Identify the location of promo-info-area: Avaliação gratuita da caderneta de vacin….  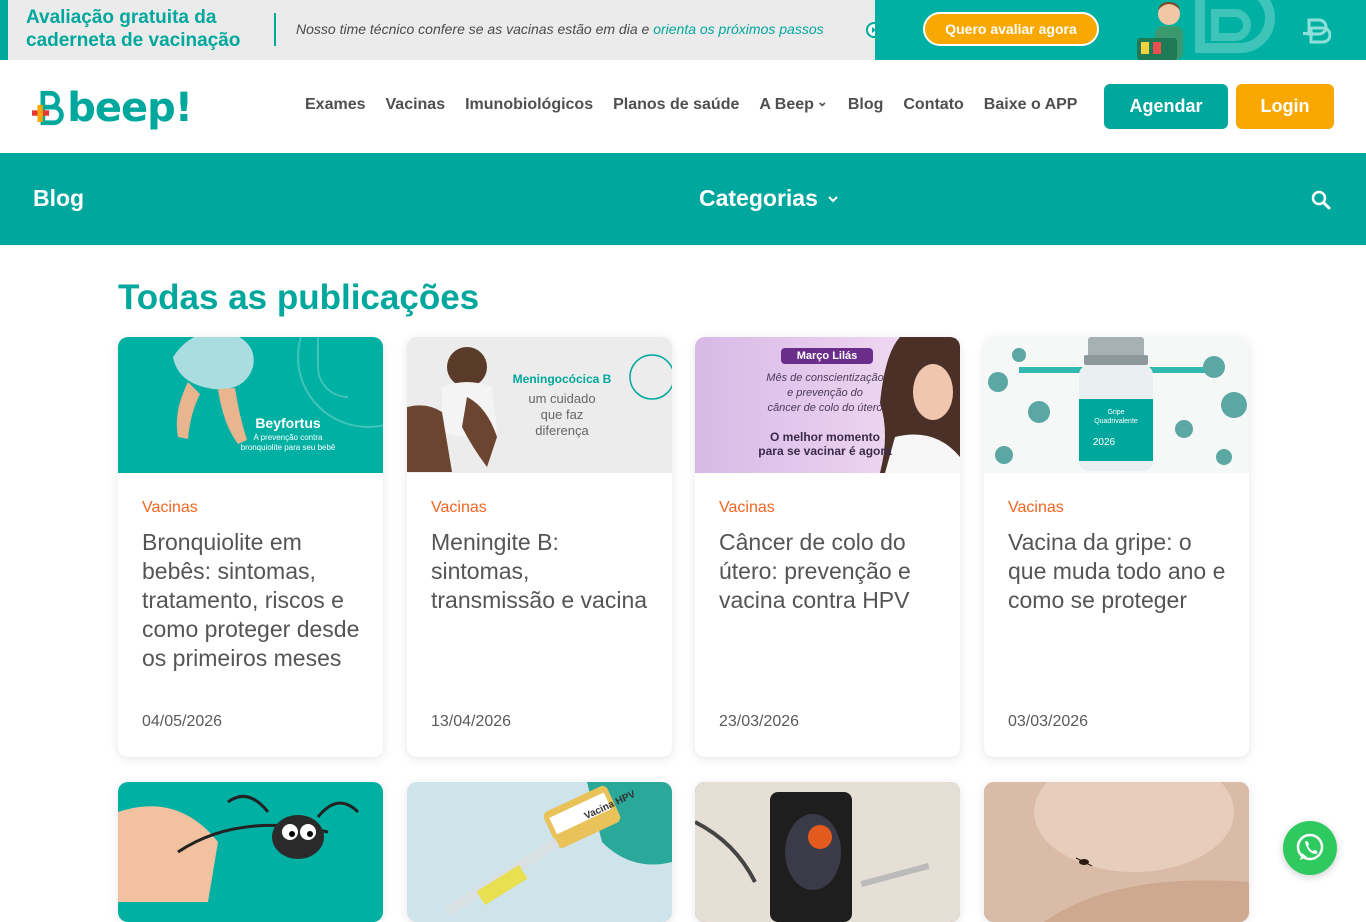
(441, 30).